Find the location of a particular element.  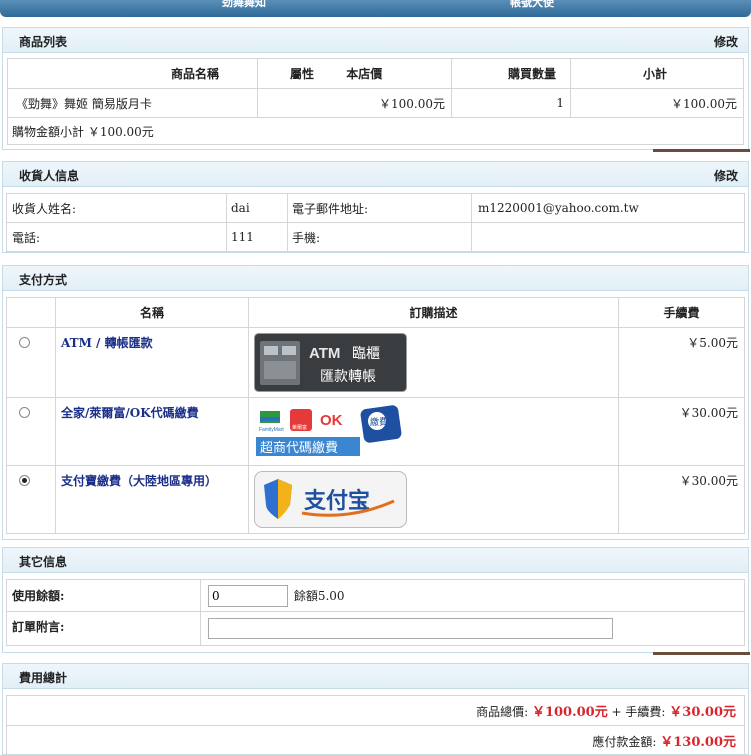

col-qty: 購買數量 is located at coordinates (511, 73).